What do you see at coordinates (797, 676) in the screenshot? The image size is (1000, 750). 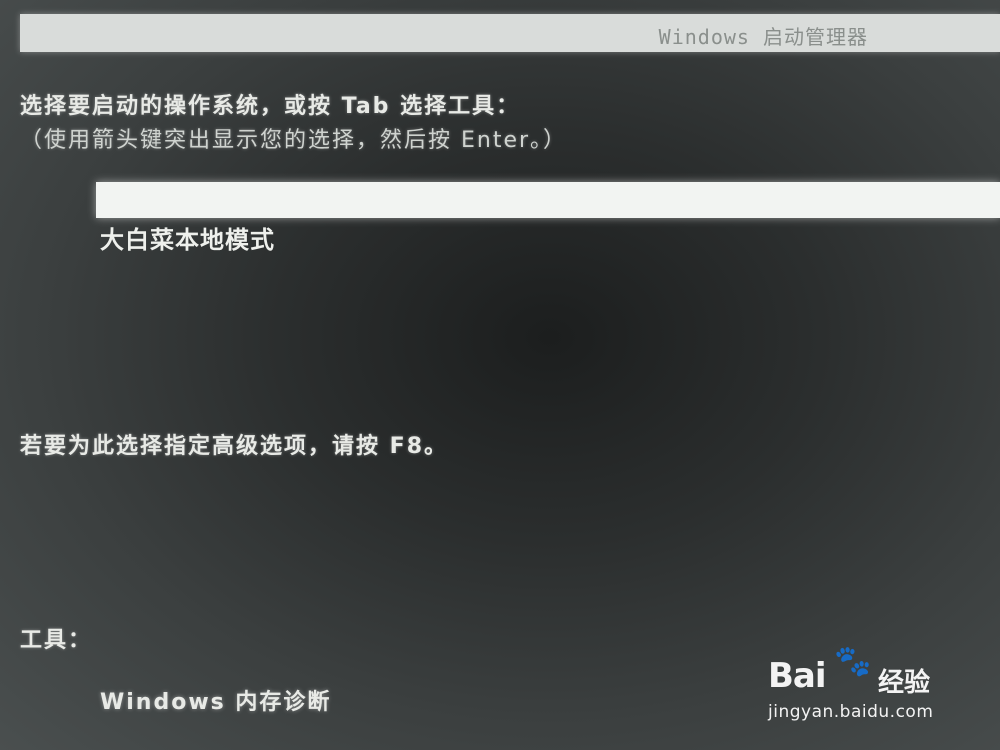 I see `watermark-brand: Bai` at bounding box center [797, 676].